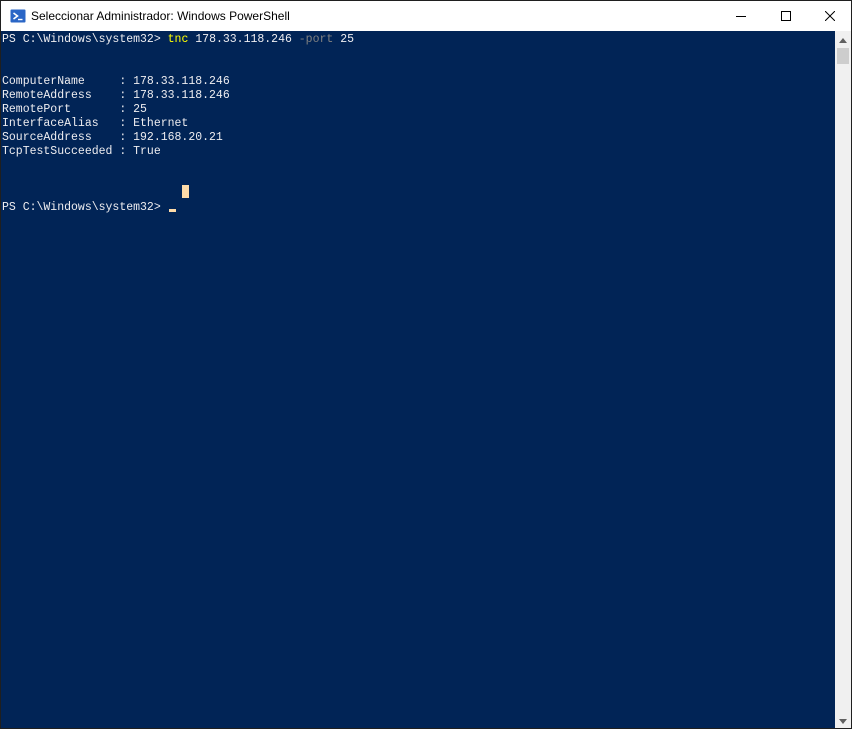  Describe the element at coordinates (843, 56) in the screenshot. I see `scrollbar-thumb` at that location.